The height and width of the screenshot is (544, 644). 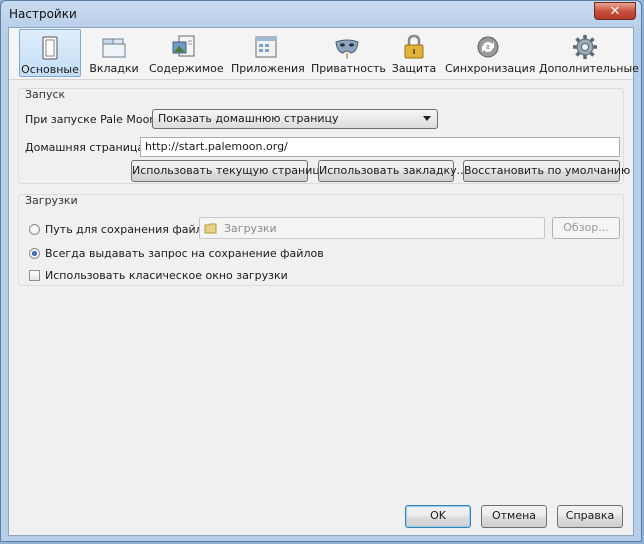 I want to click on tab-applications: Приложения, so click(x=268, y=53).